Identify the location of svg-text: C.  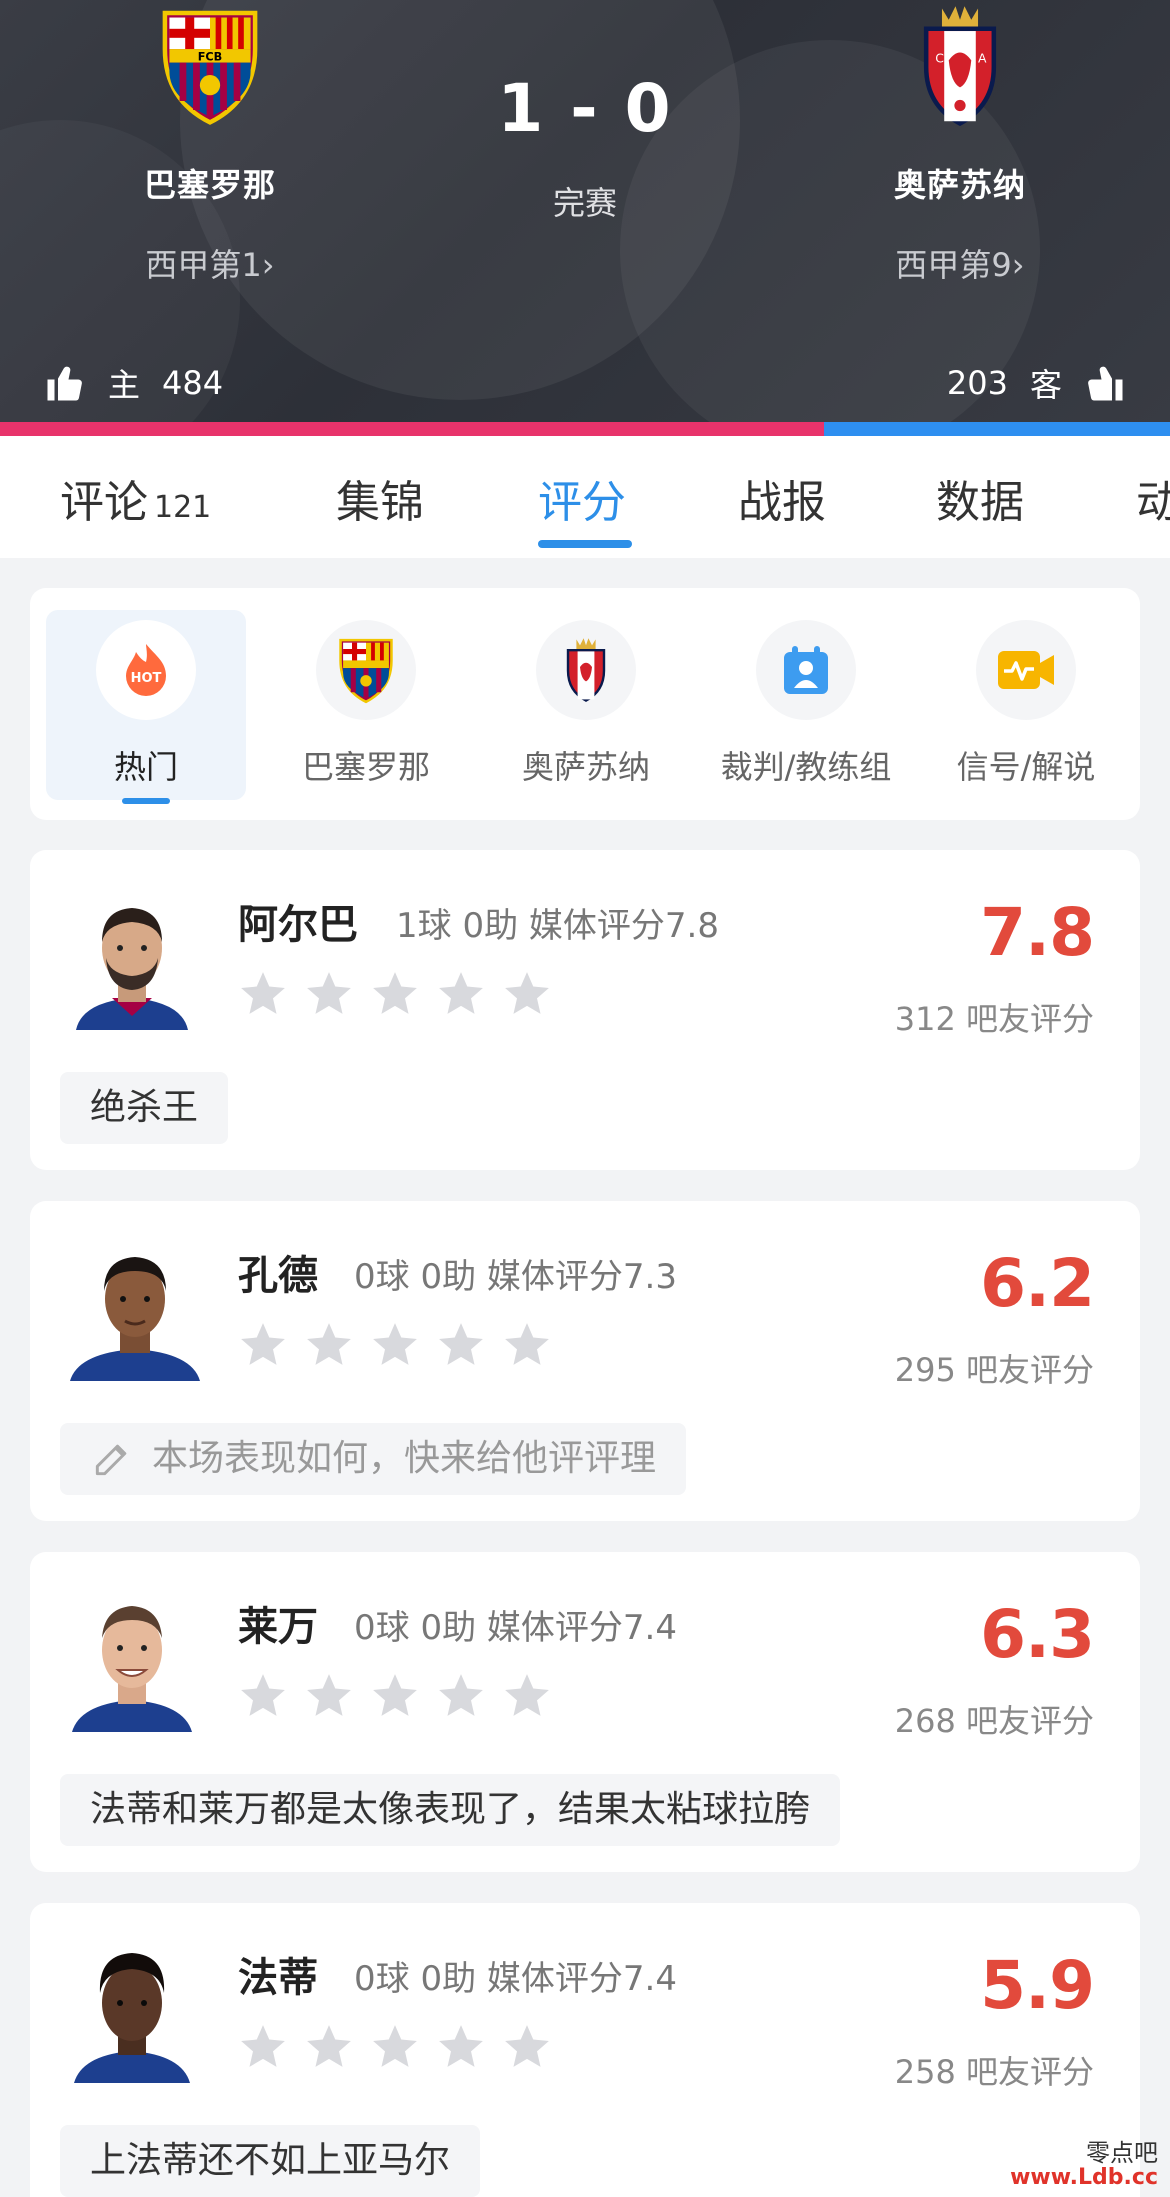
(939, 58).